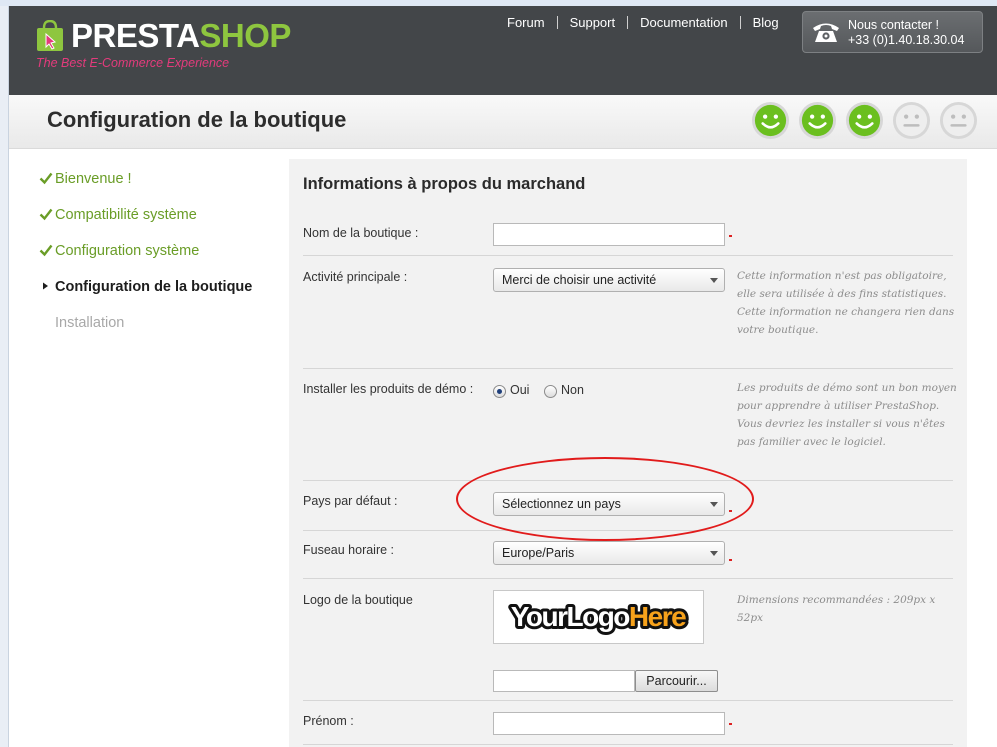 The height and width of the screenshot is (747, 997). I want to click on progress-smileys, so click(864, 120).